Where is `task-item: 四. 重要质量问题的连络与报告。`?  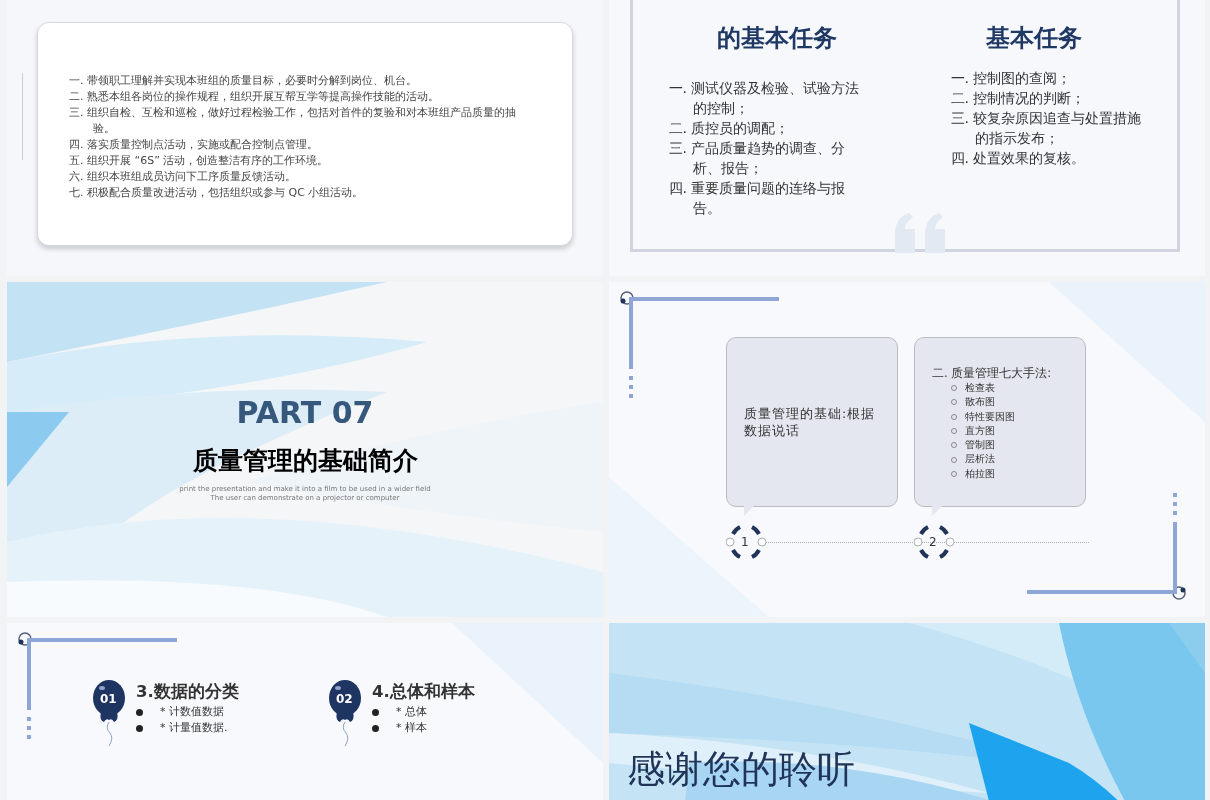
task-item: 四. 重要质量问题的连络与报告。 is located at coordinates (757, 198).